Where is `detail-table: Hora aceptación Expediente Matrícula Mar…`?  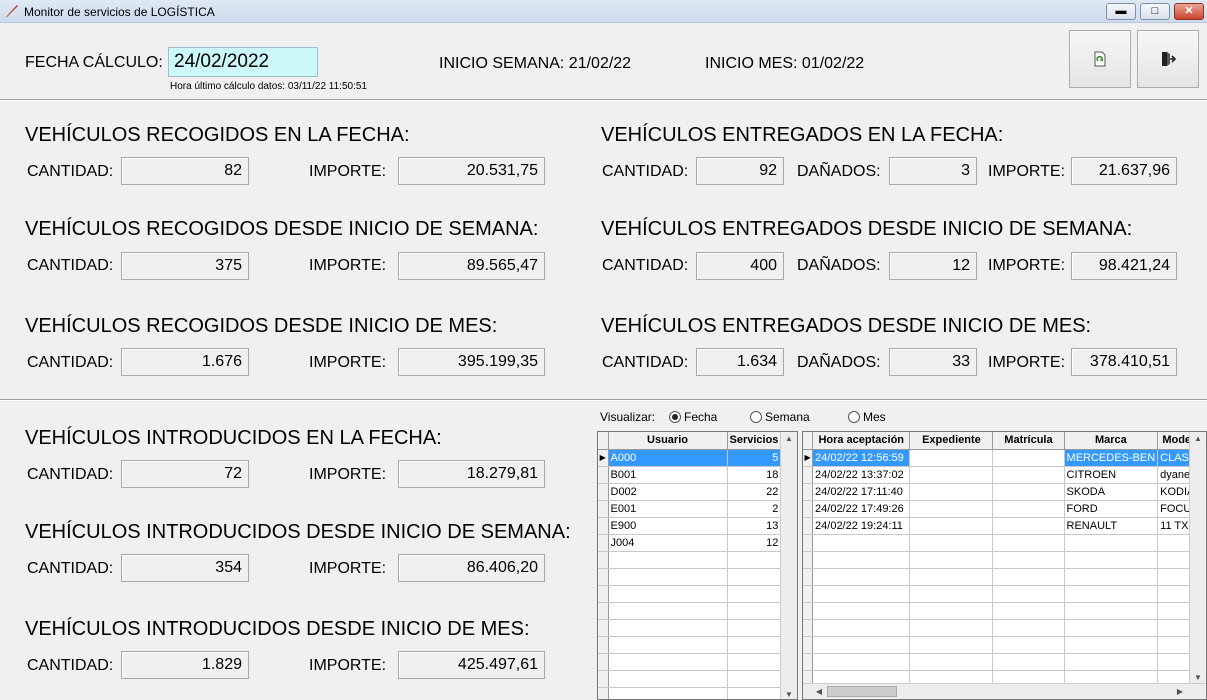 detail-table: Hora aceptación Expediente Matrícula Mar… is located at coordinates (1004, 560).